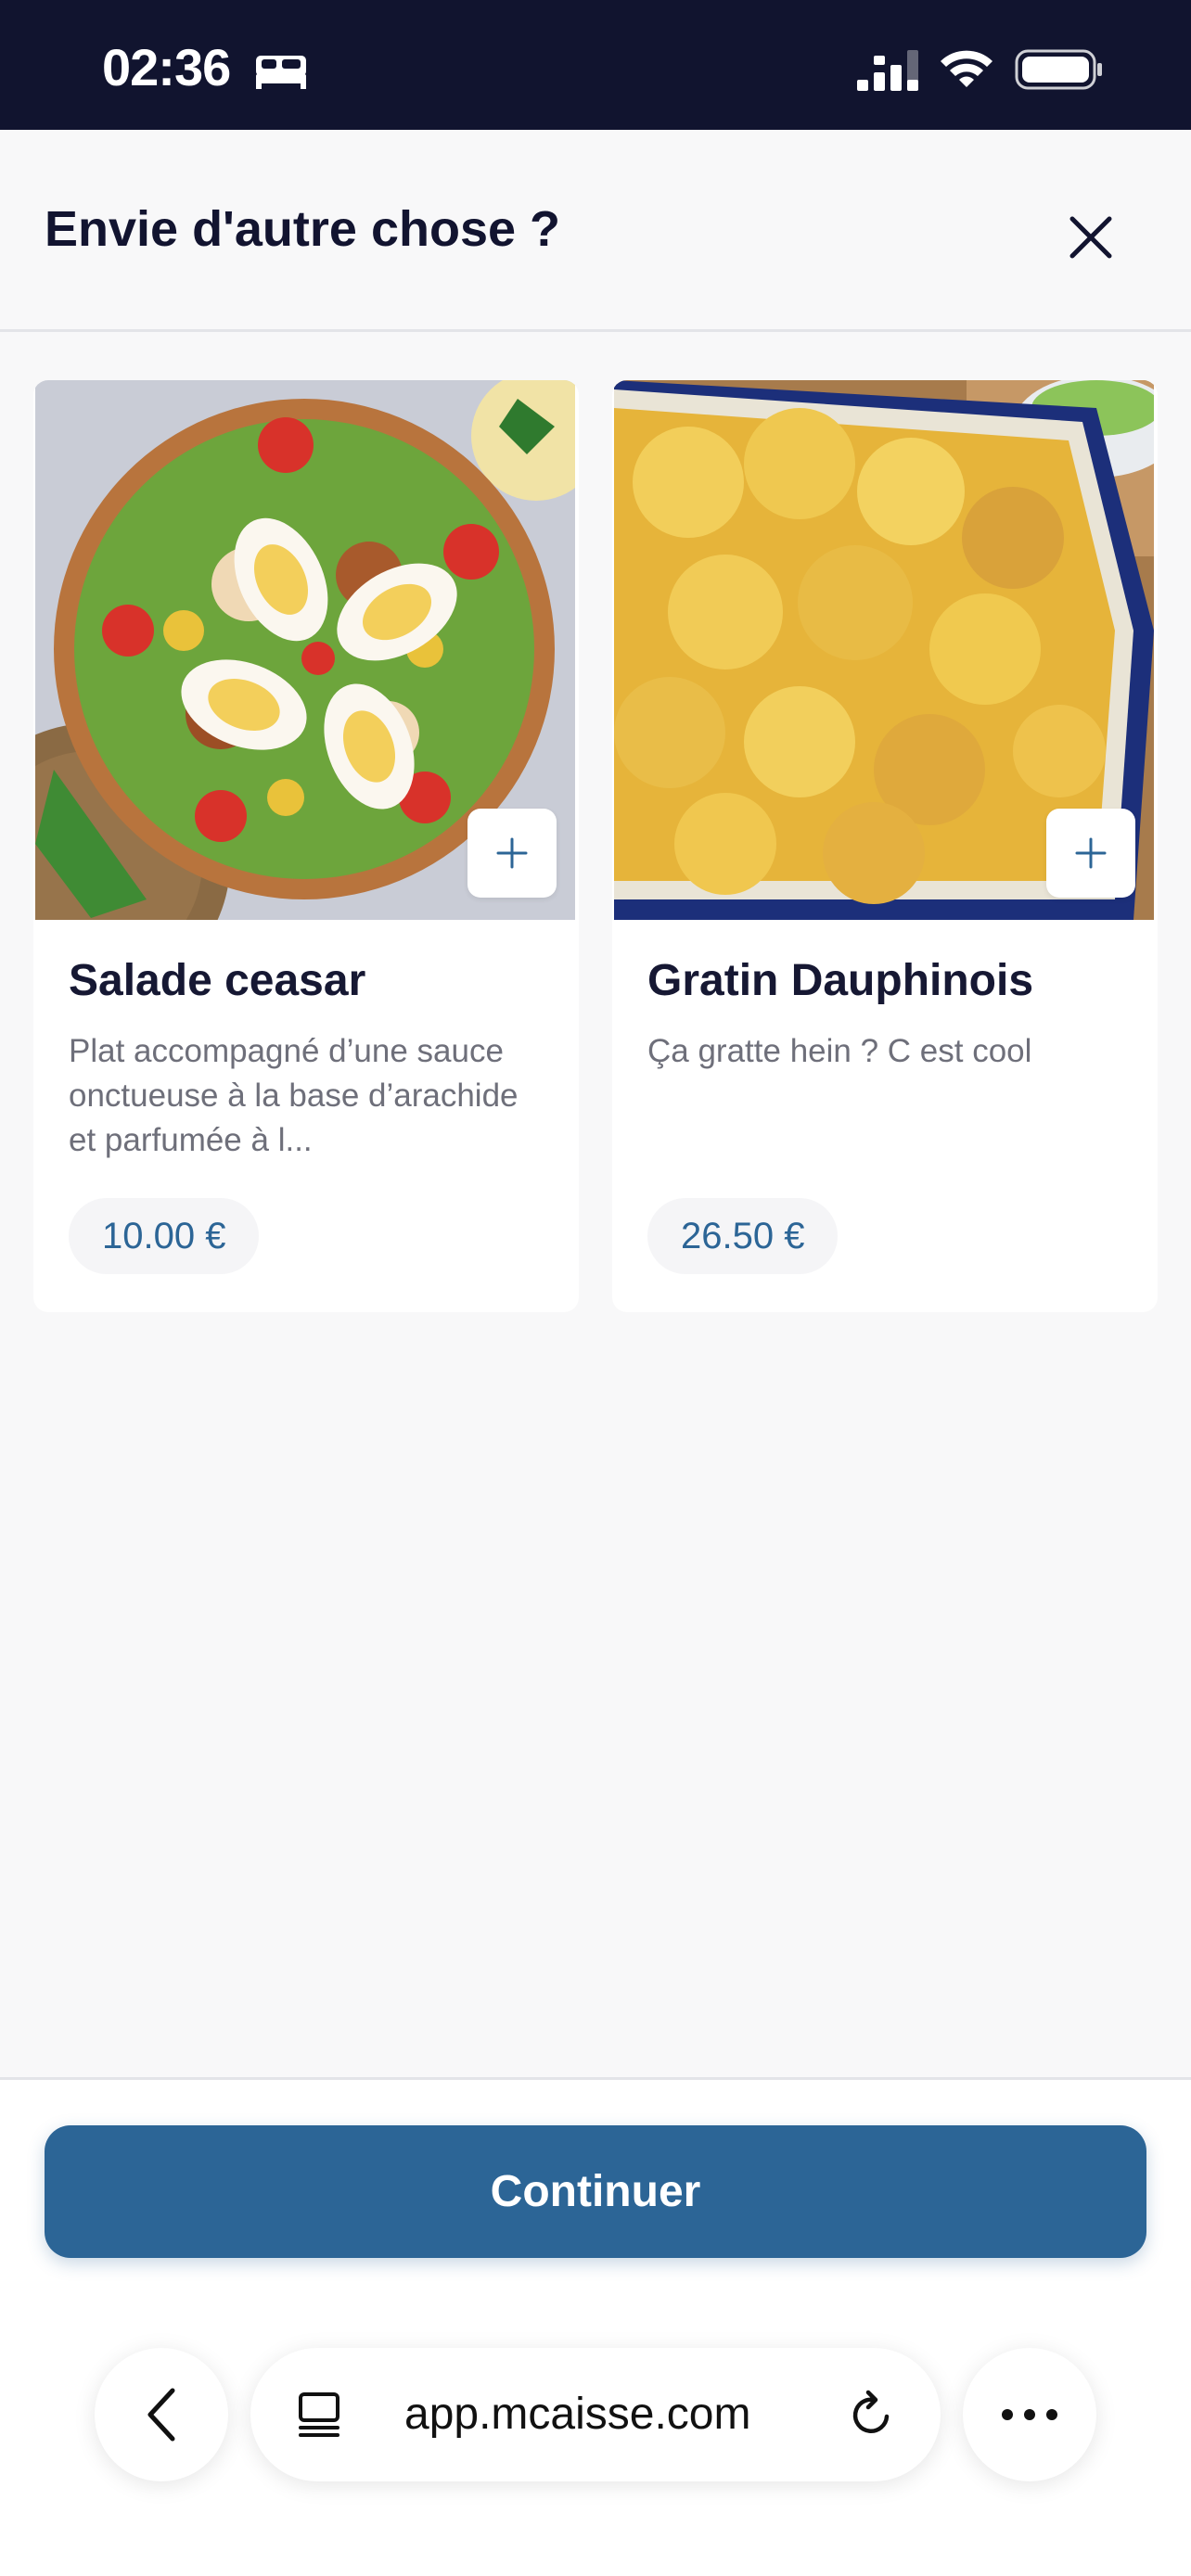 The height and width of the screenshot is (2576, 1191). I want to click on browser-more-button, so click(1029, 2414).